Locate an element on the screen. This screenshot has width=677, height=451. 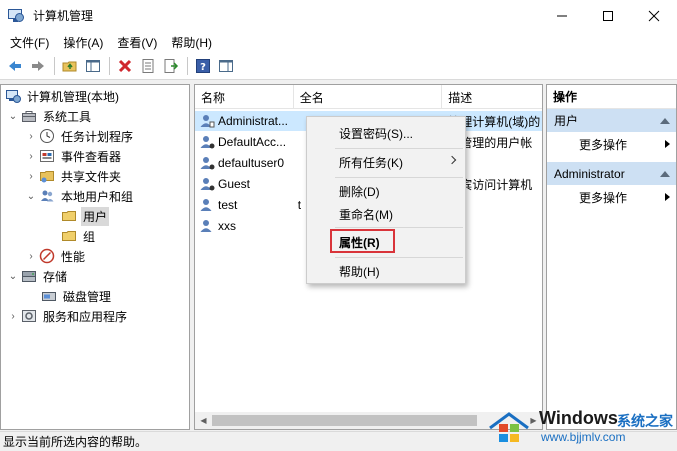
scrollbar-thumb is located at coordinates (344, 420).